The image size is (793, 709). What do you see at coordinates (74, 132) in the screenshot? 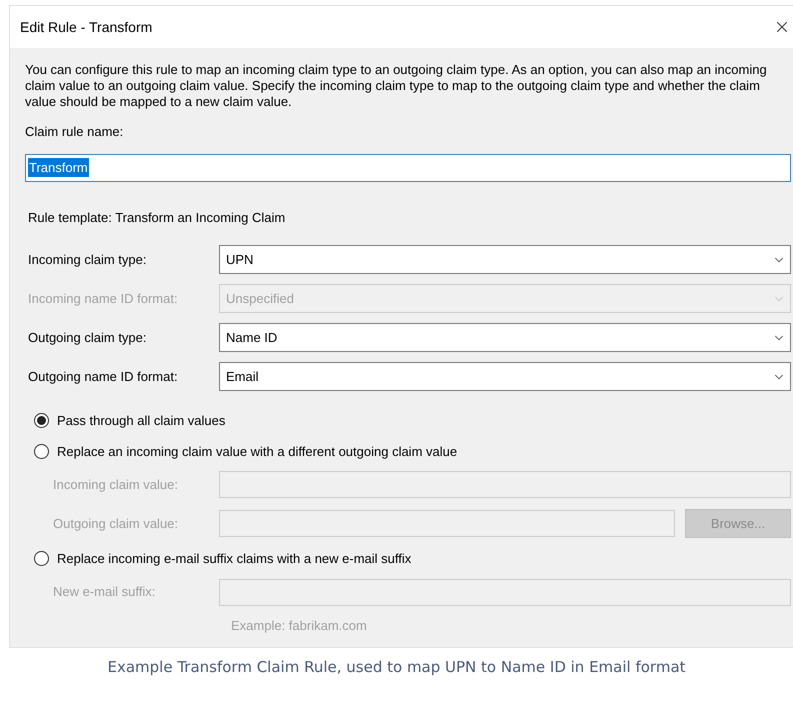
I see `field-label: Claim rule name:` at bounding box center [74, 132].